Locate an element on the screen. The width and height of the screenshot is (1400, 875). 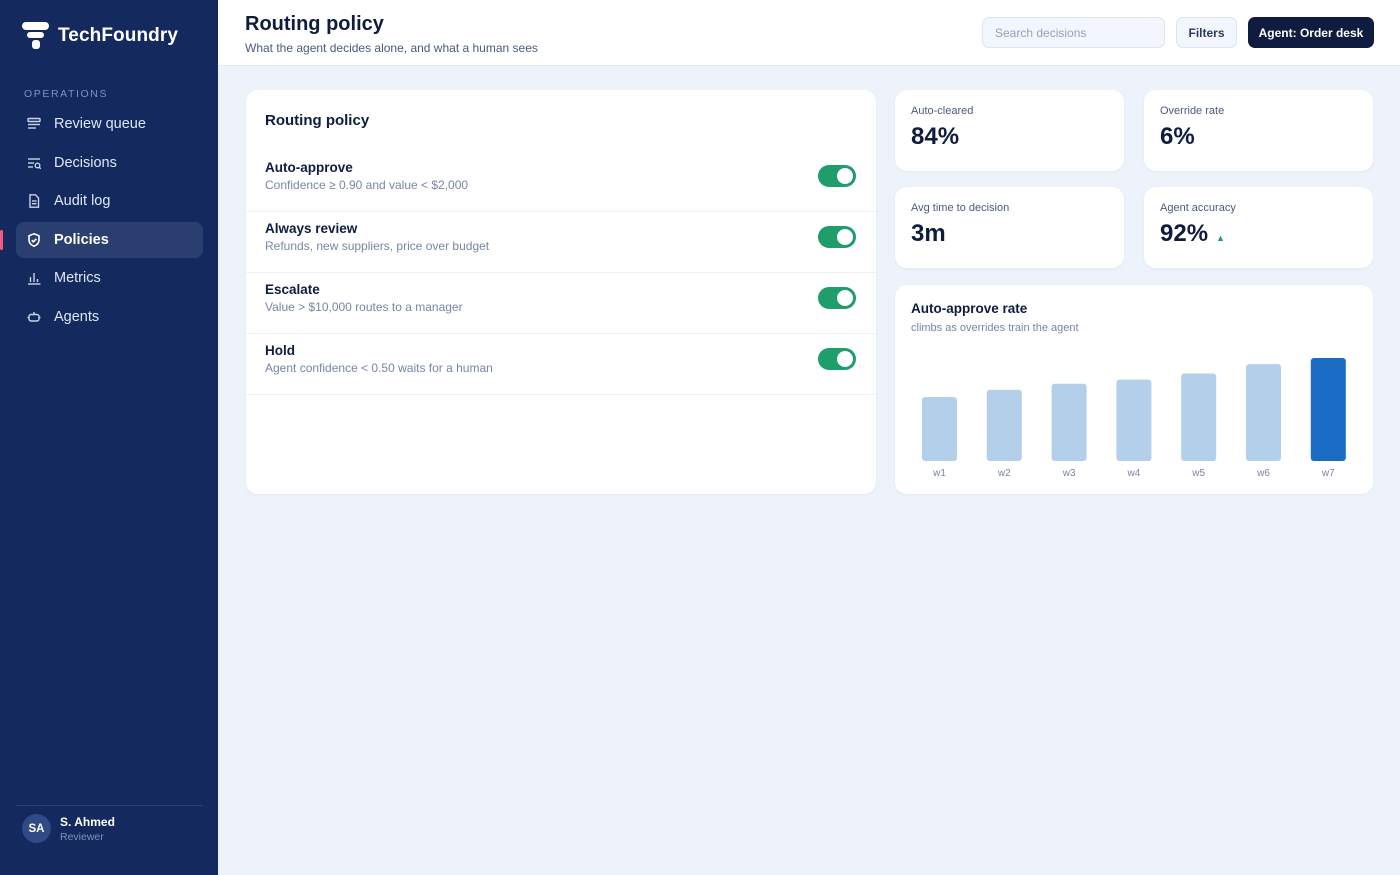
brand-name: TechFoundry is located at coordinates (118, 35).